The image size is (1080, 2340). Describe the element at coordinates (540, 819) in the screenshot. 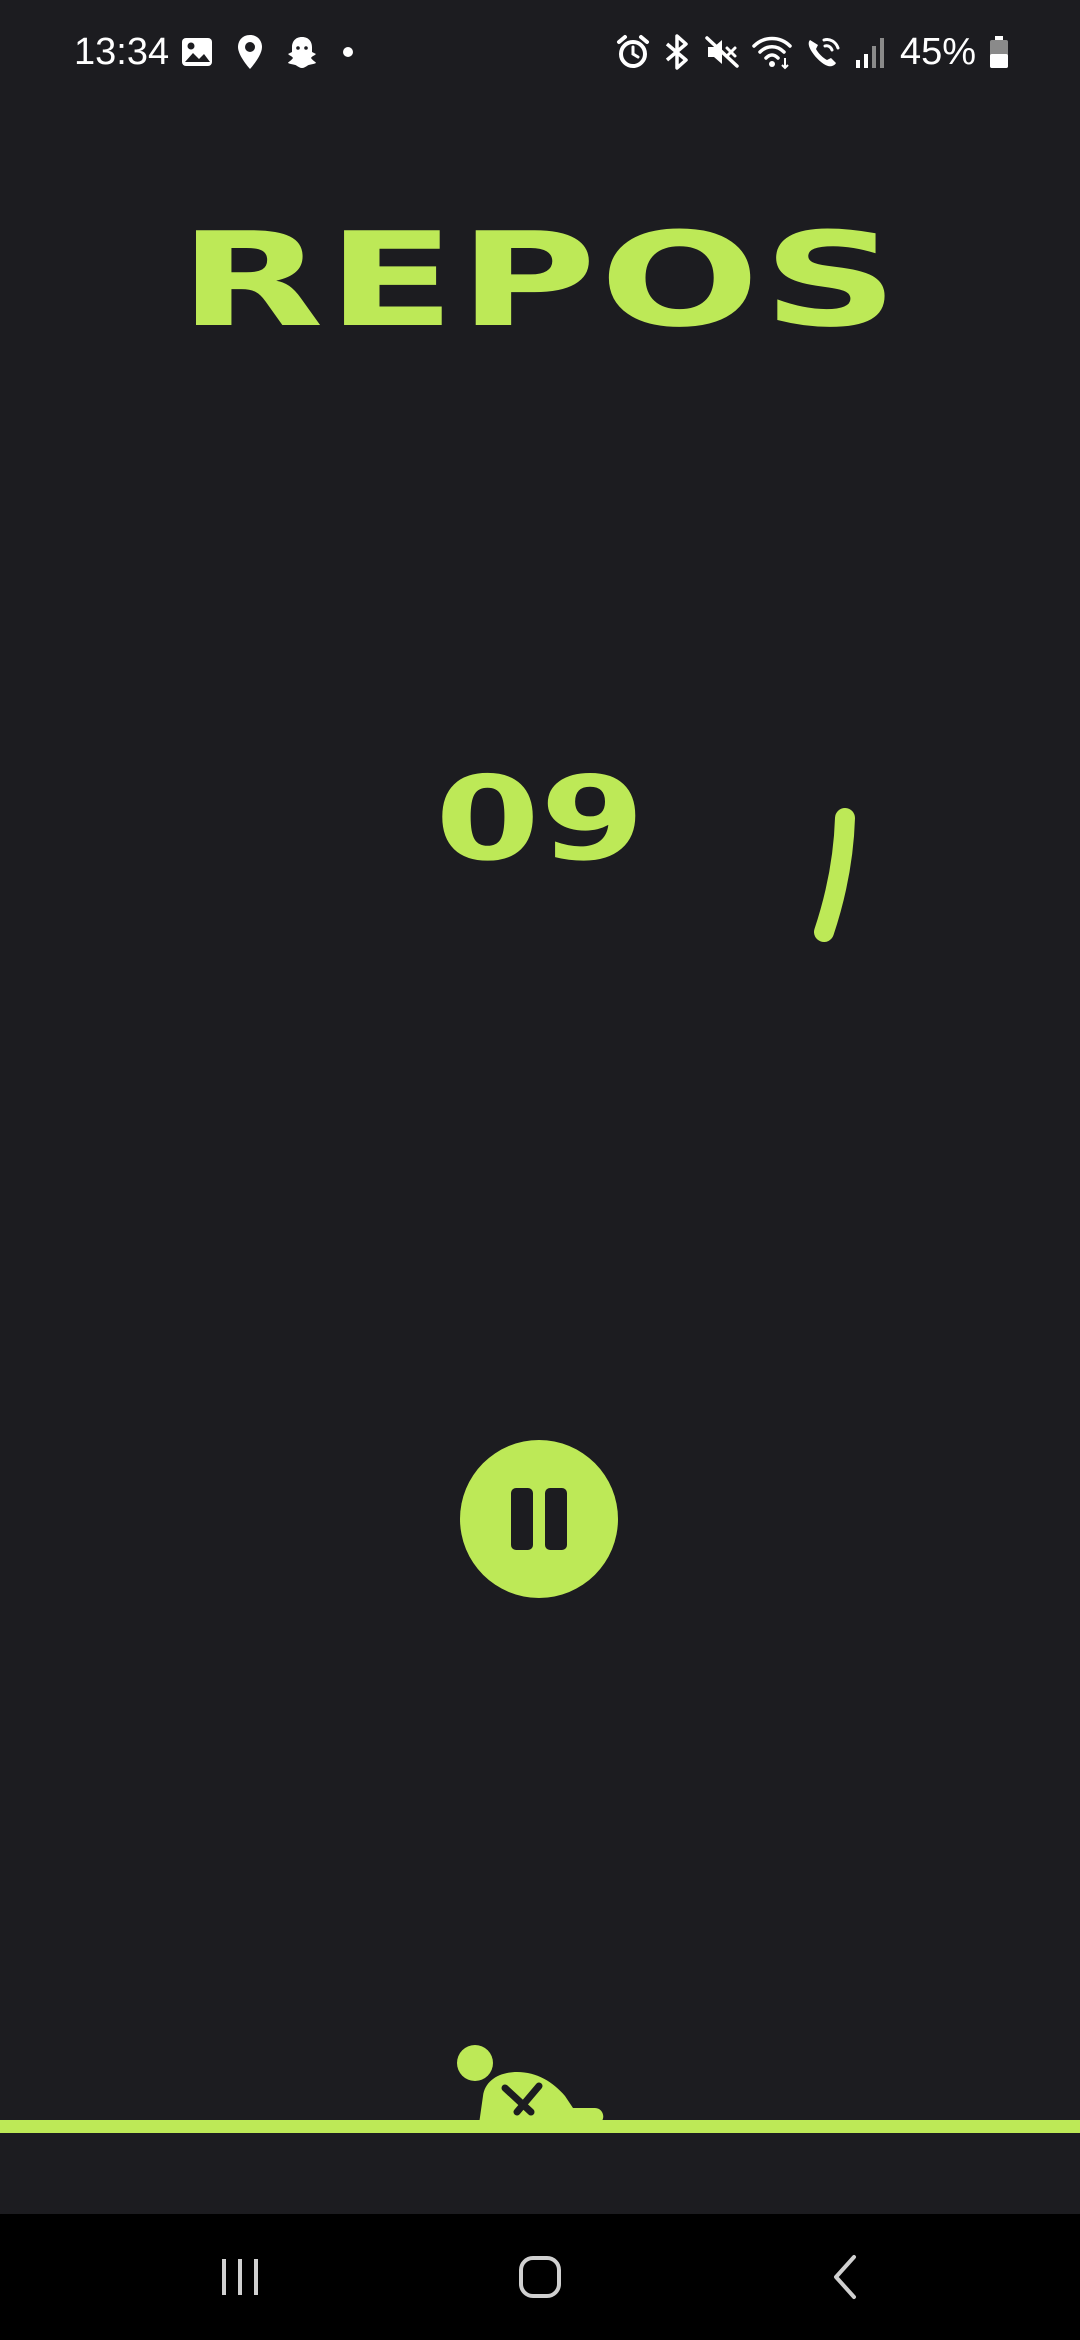

I see `countdown-timer: 09` at that location.